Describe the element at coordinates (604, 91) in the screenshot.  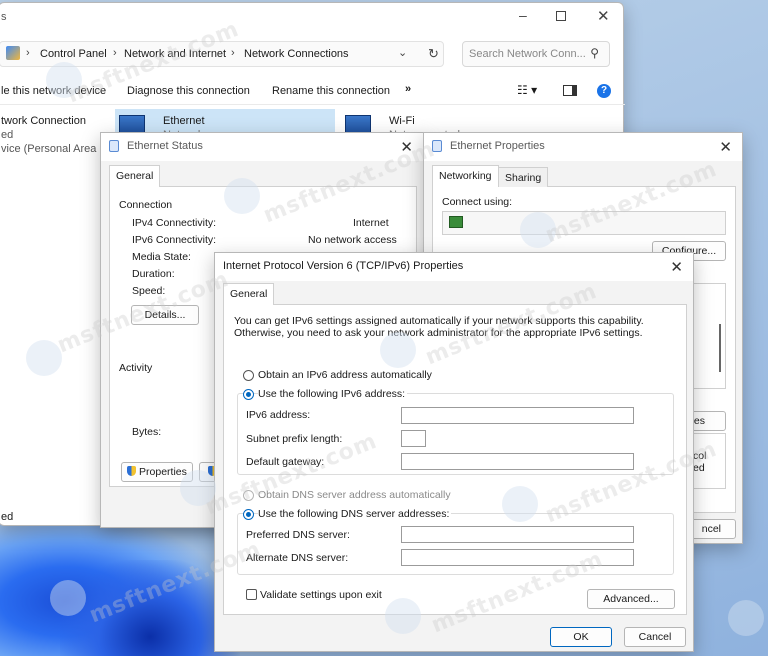
I see `help-icon: ?` at that location.